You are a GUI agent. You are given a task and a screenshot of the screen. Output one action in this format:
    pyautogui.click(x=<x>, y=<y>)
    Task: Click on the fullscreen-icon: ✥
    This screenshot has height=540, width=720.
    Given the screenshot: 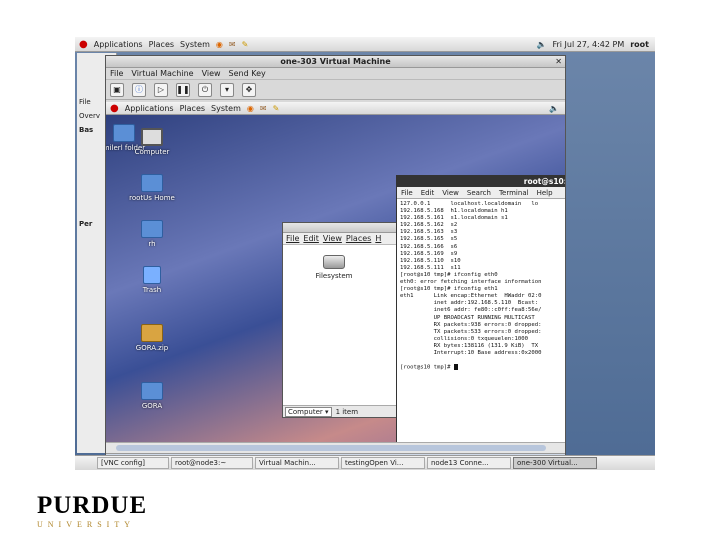 What is the action you would take?
    pyautogui.click(x=249, y=89)
    